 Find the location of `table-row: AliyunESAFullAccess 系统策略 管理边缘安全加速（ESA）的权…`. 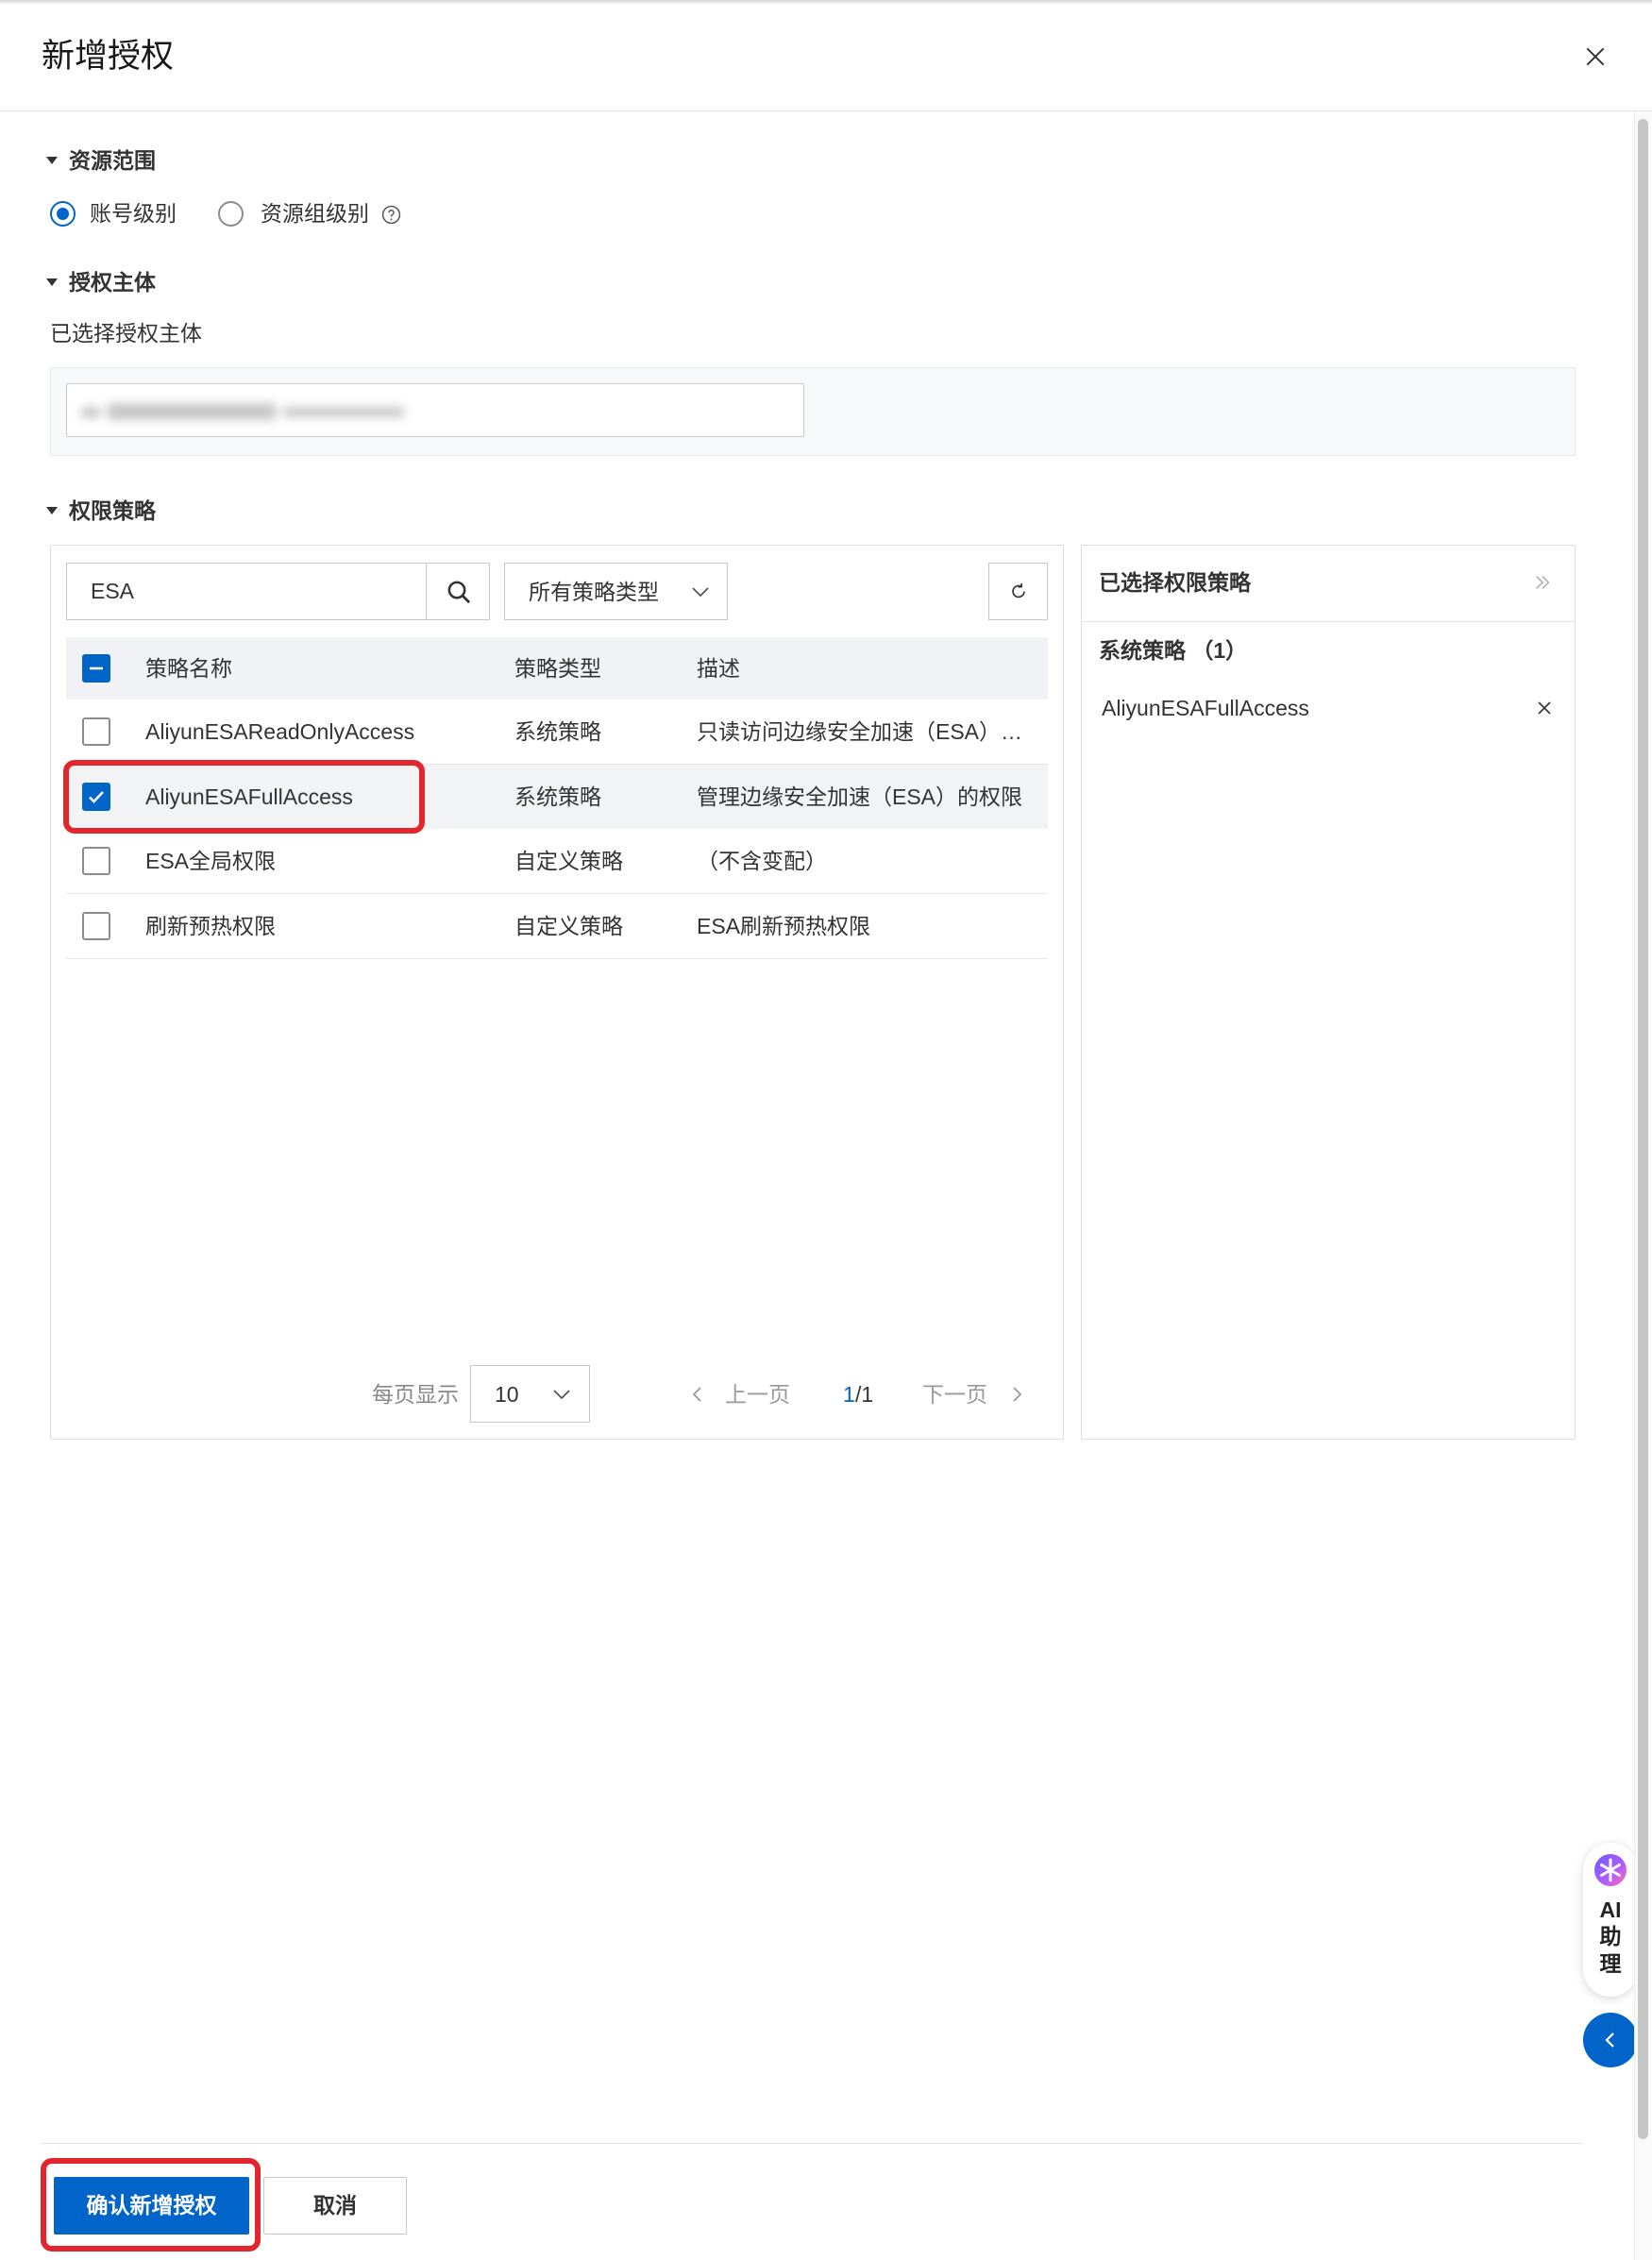

table-row: AliyunESAFullAccess 系统策略 管理边缘安全加速（ESA）的权… is located at coordinates (557, 797).